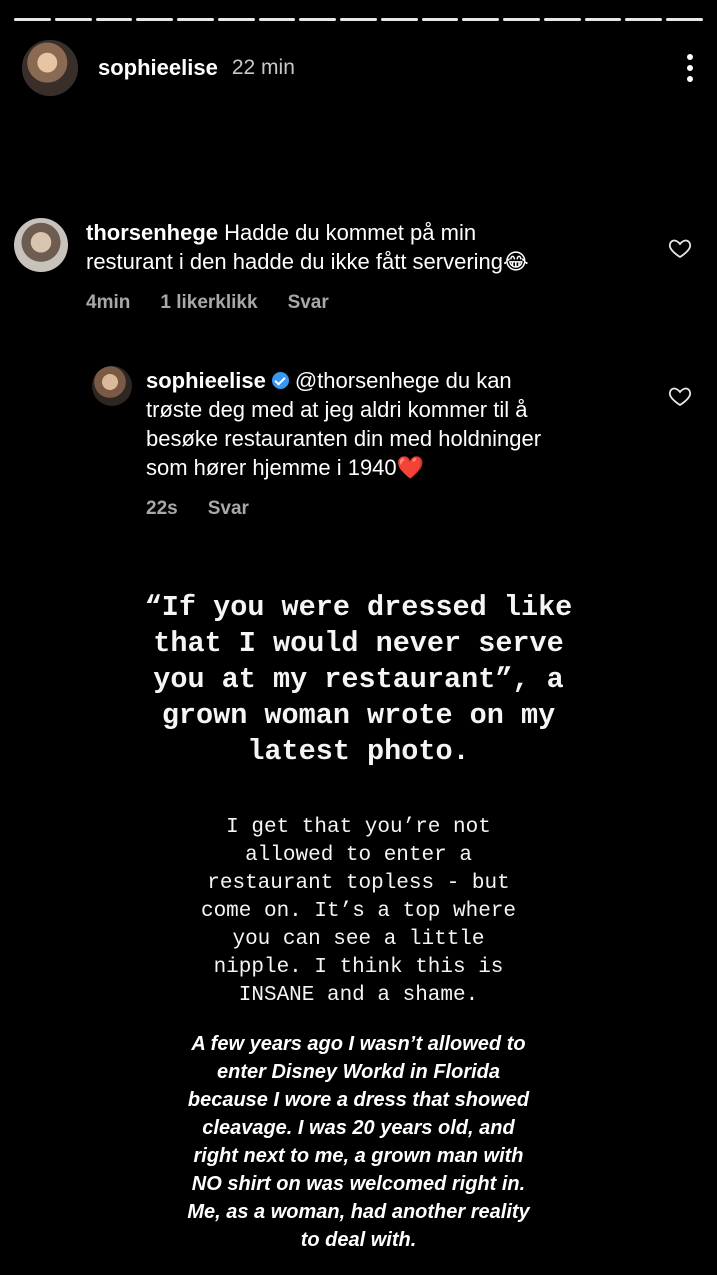  I want to click on story-progress-bar, so click(359, 19).